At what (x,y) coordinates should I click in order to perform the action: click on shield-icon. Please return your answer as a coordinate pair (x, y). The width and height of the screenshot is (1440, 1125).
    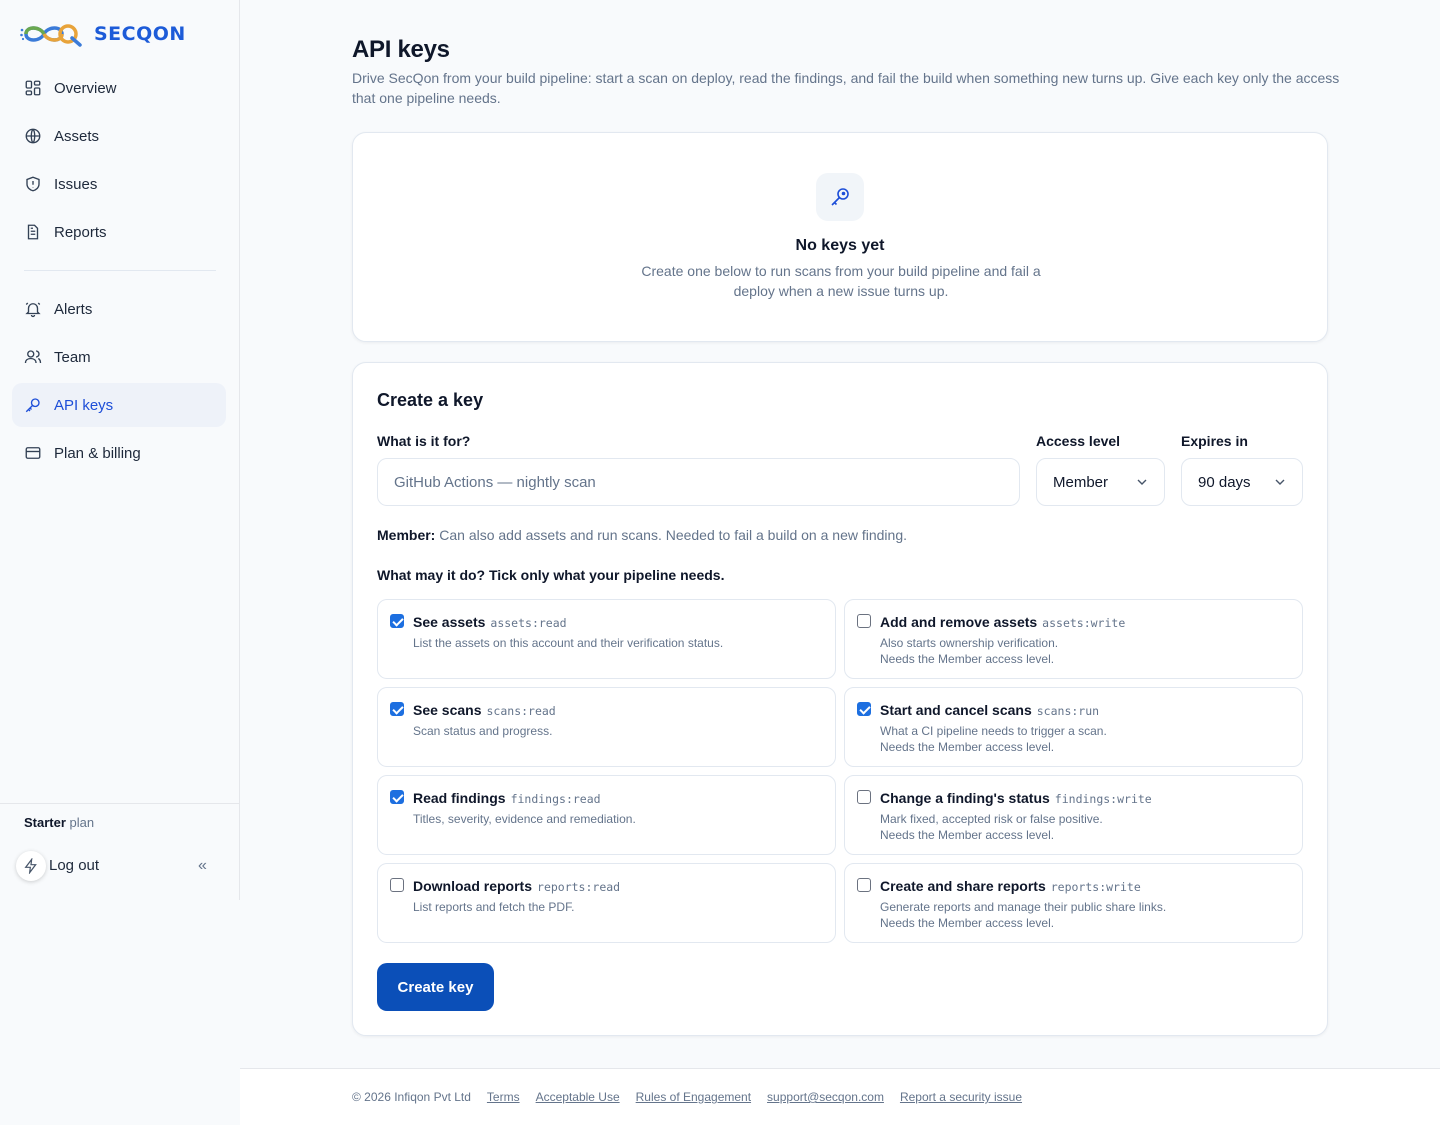
    Looking at the image, I should click on (33, 184).